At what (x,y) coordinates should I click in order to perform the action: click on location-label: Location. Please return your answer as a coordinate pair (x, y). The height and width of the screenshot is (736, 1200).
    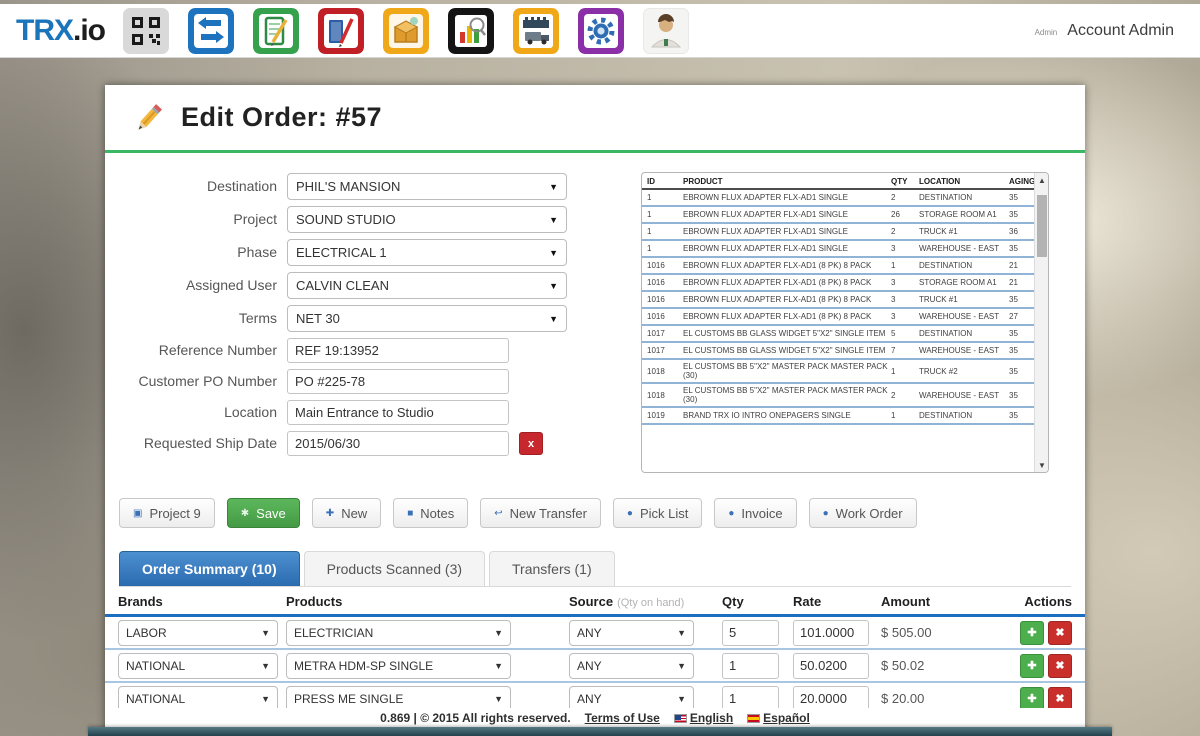
    Looking at the image, I should click on (250, 412).